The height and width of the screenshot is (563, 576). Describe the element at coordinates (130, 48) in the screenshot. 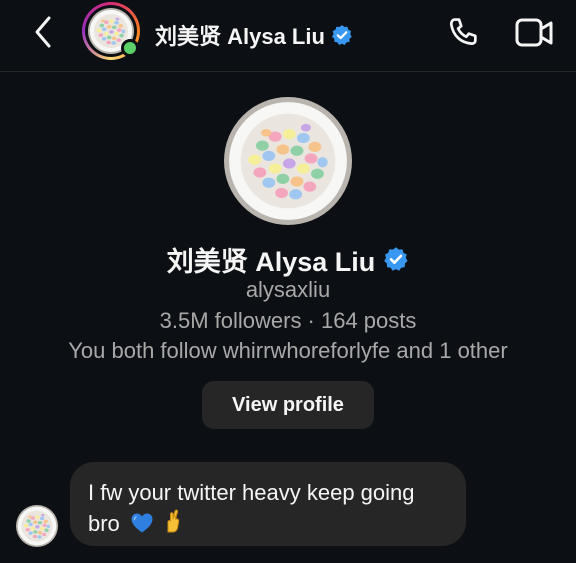

I see `online-status-dot` at that location.